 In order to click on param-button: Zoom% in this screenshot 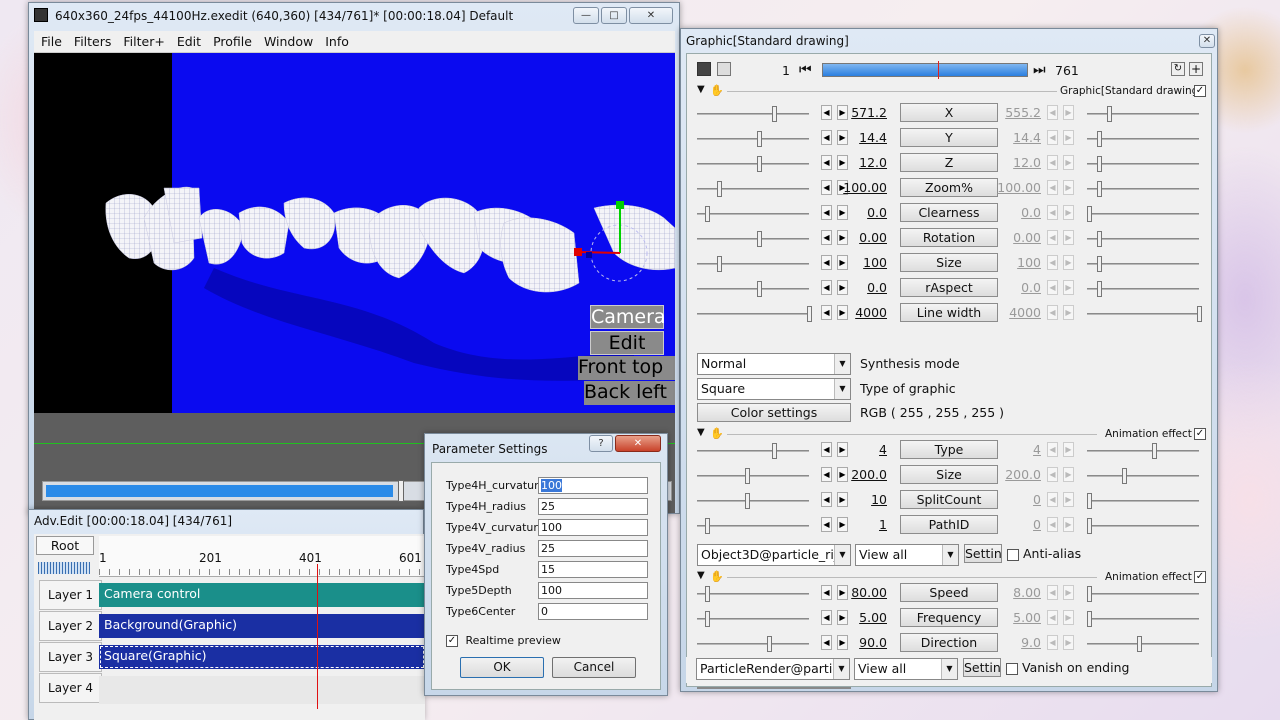, I will do `click(949, 187)`.